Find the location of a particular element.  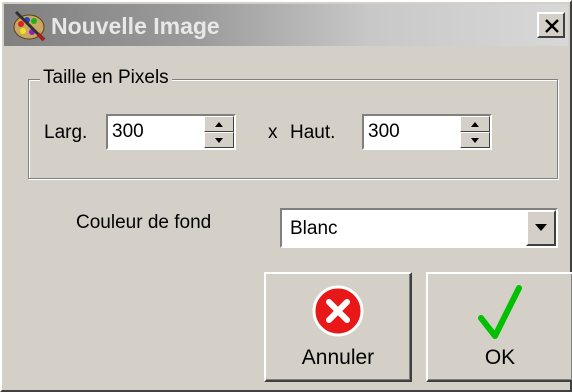

height-decrement-button is located at coordinates (475, 140).